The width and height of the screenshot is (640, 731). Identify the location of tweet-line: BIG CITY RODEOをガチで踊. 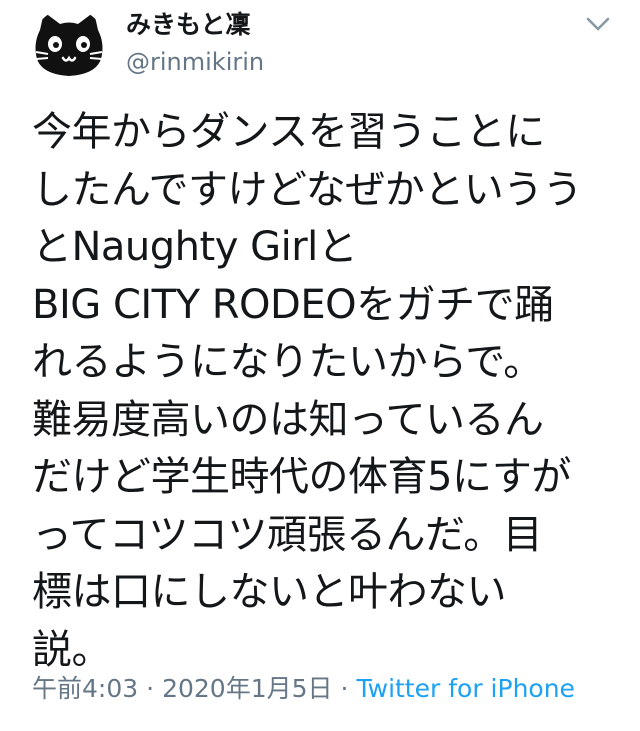
(293, 304).